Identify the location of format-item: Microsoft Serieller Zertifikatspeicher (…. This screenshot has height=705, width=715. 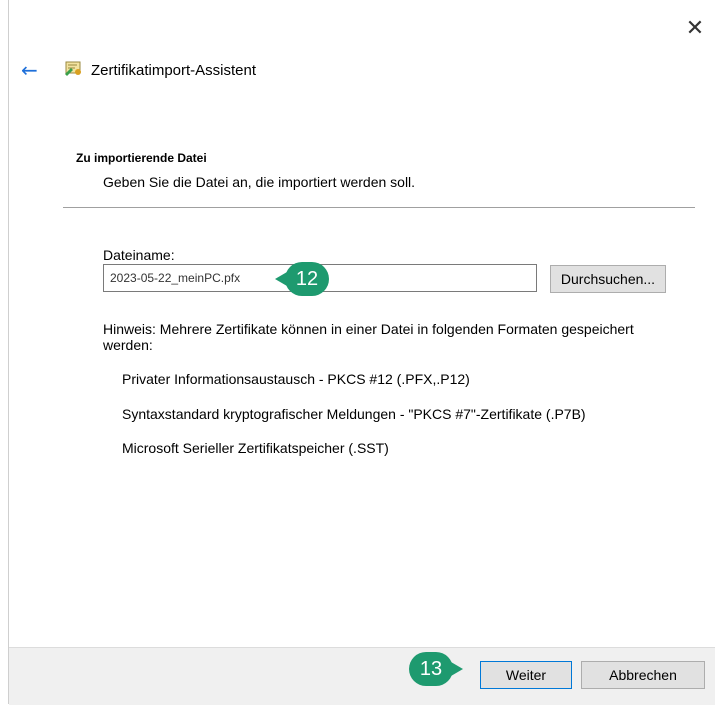
(255, 448).